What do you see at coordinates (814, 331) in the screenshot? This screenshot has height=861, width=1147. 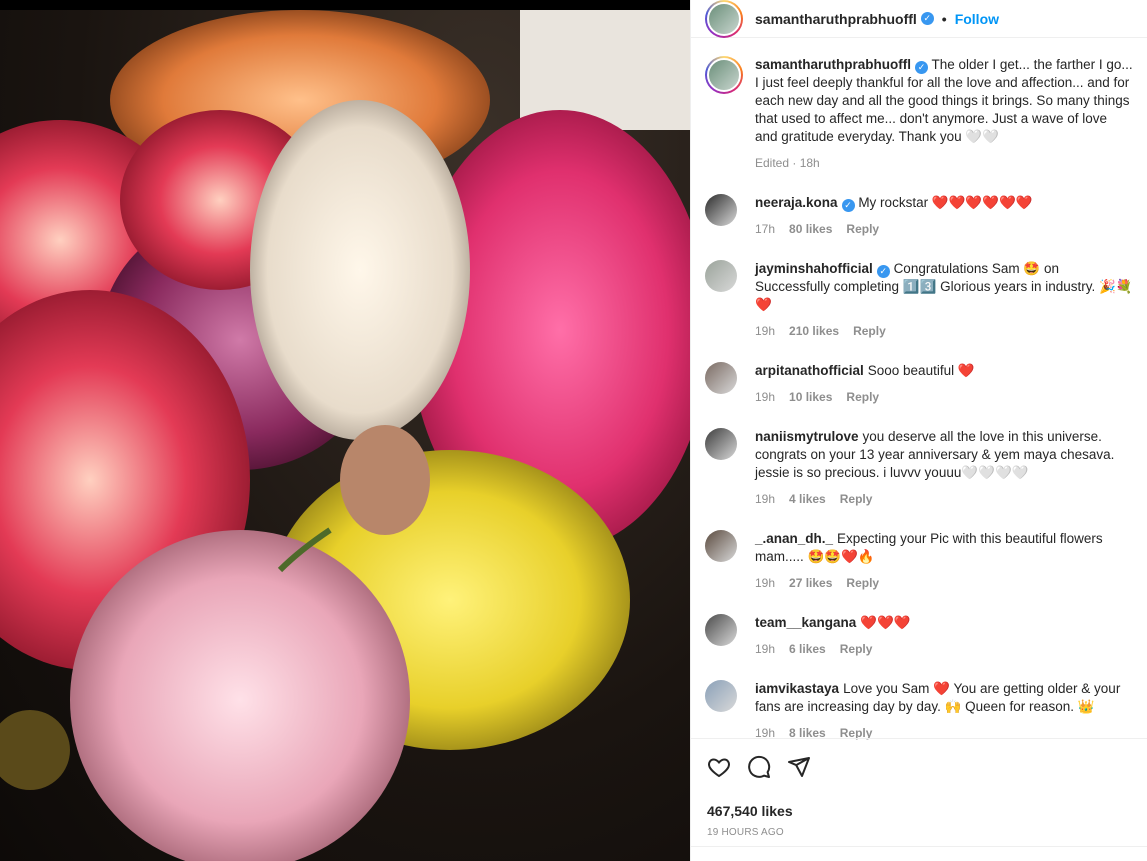 I see `comment-likes: 210 likes` at bounding box center [814, 331].